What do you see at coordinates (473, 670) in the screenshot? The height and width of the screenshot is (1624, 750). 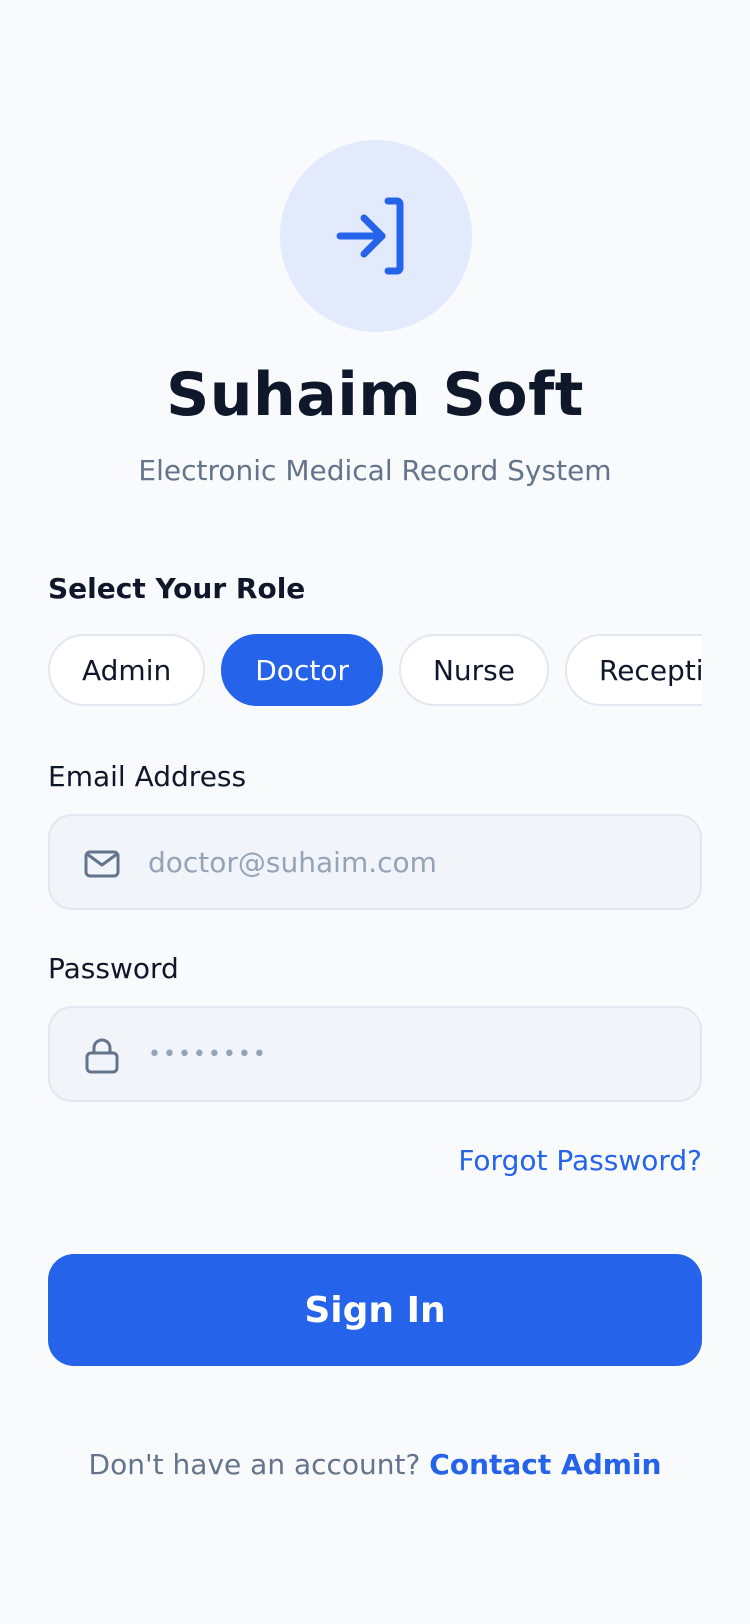 I see `role-chip-nurse: Nurse` at bounding box center [473, 670].